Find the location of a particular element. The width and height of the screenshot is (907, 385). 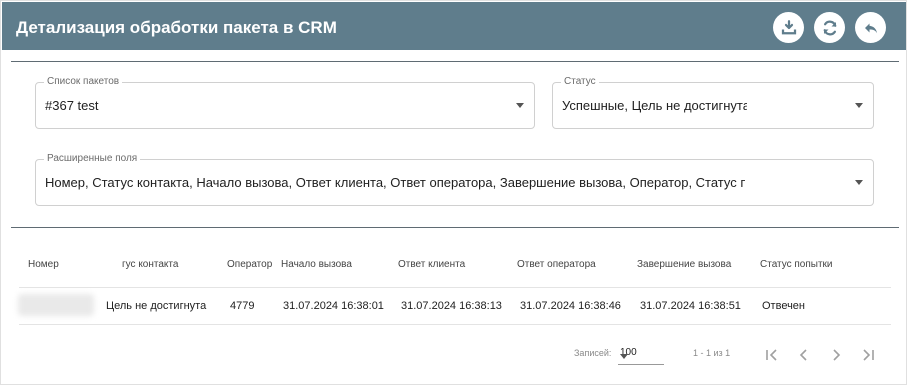

column-header: Ответ клиента is located at coordinates (431, 264).